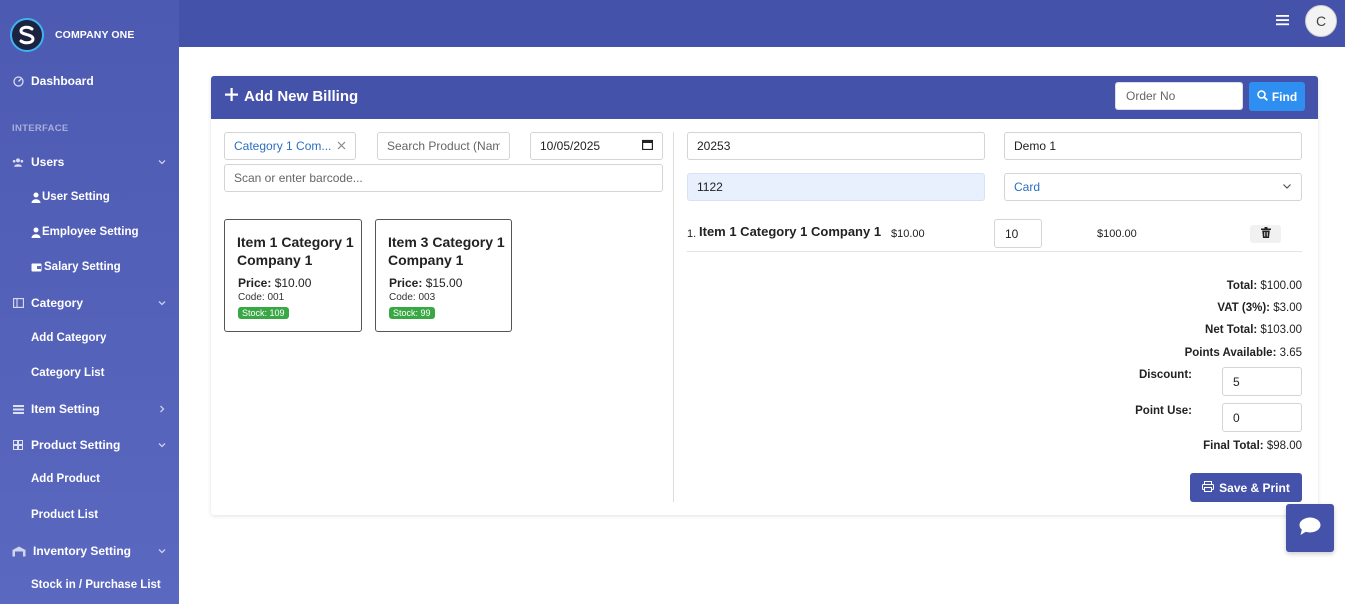  Describe the element at coordinates (261, 297) in the screenshot. I see `product-code: Code: 001` at that location.